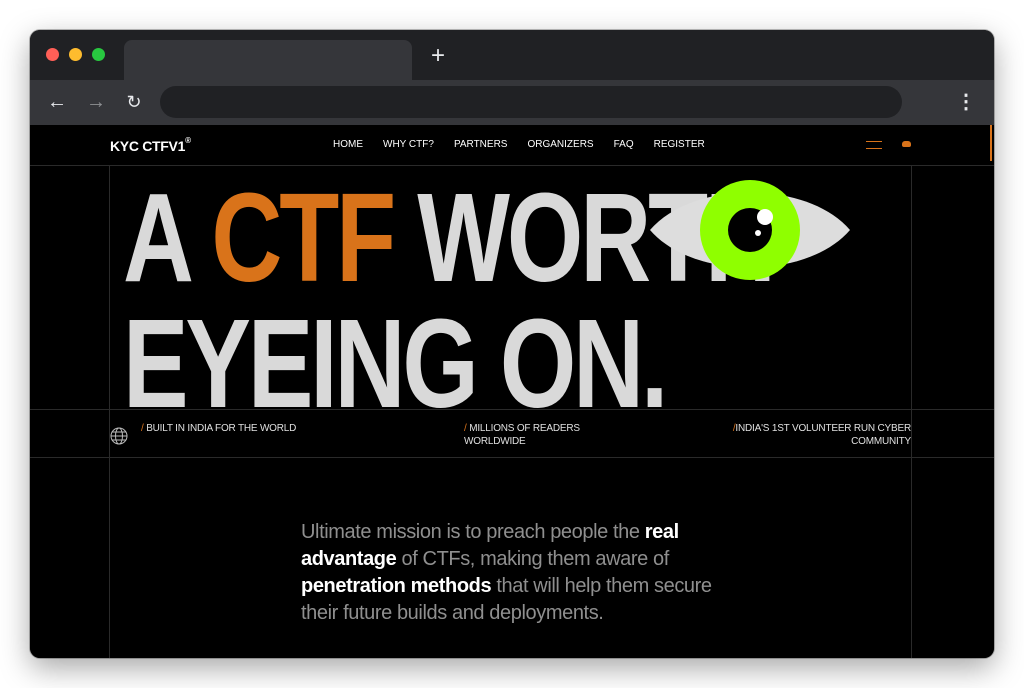 The image size is (1024, 688). I want to click on forward-button: →, so click(96, 102).